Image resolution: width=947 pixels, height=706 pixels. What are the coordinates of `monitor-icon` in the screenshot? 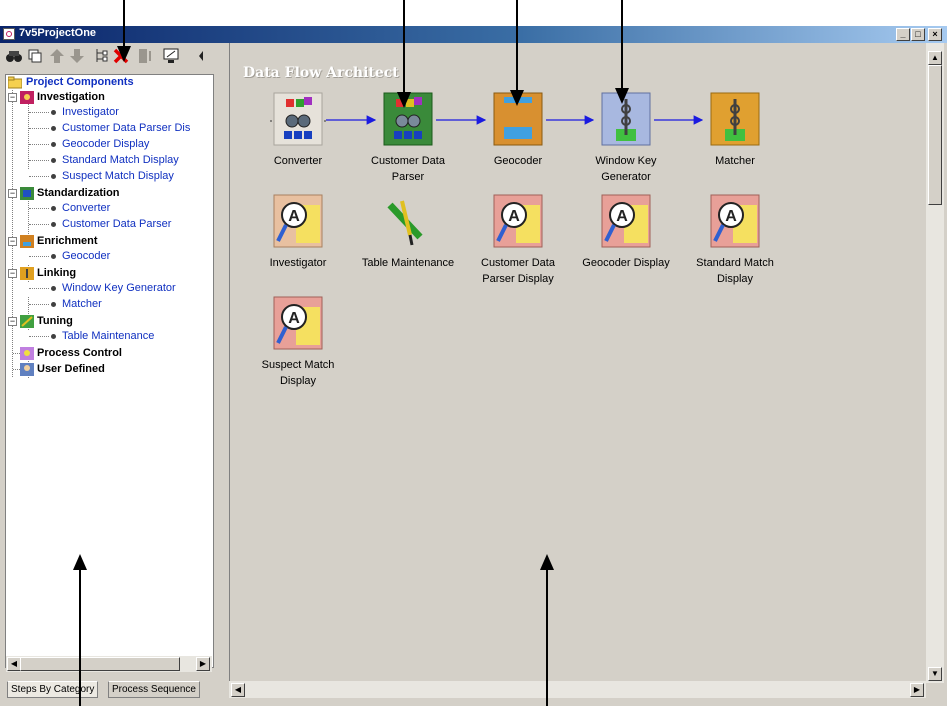 It's located at (171, 56).